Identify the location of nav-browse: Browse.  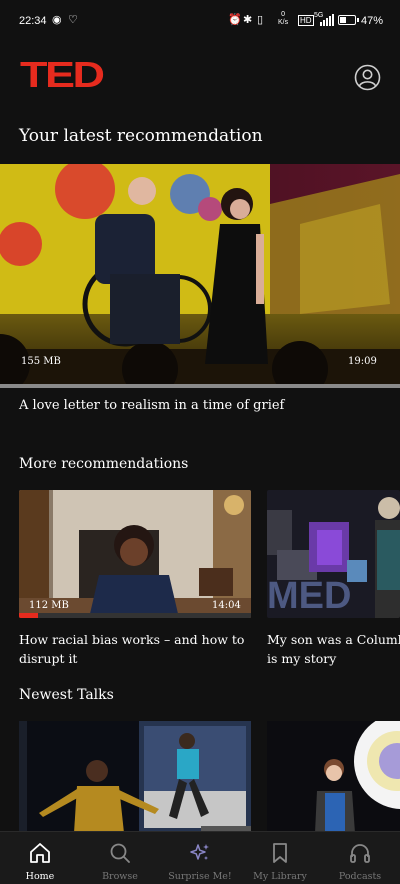
(120, 858).